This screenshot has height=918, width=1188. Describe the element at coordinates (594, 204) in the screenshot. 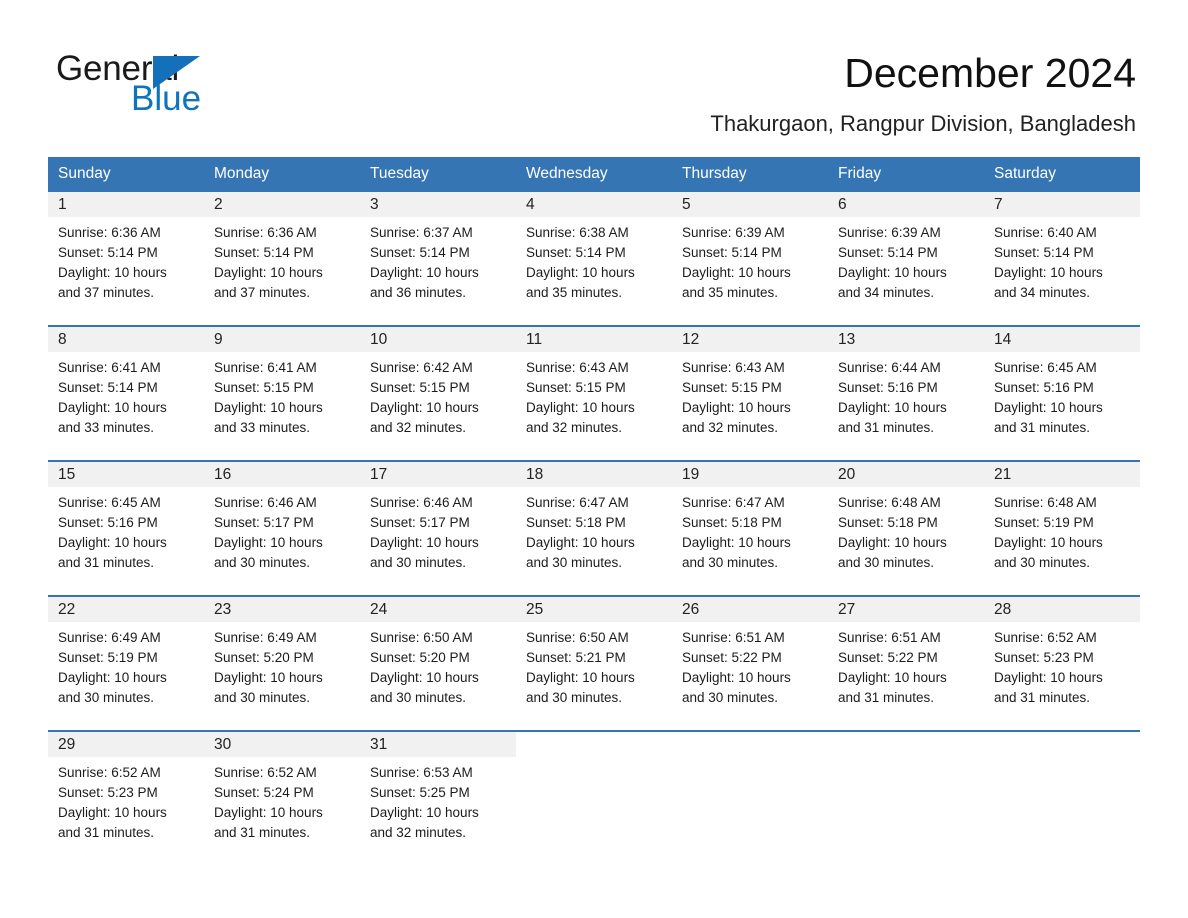

I see `day-number: 4` at that location.